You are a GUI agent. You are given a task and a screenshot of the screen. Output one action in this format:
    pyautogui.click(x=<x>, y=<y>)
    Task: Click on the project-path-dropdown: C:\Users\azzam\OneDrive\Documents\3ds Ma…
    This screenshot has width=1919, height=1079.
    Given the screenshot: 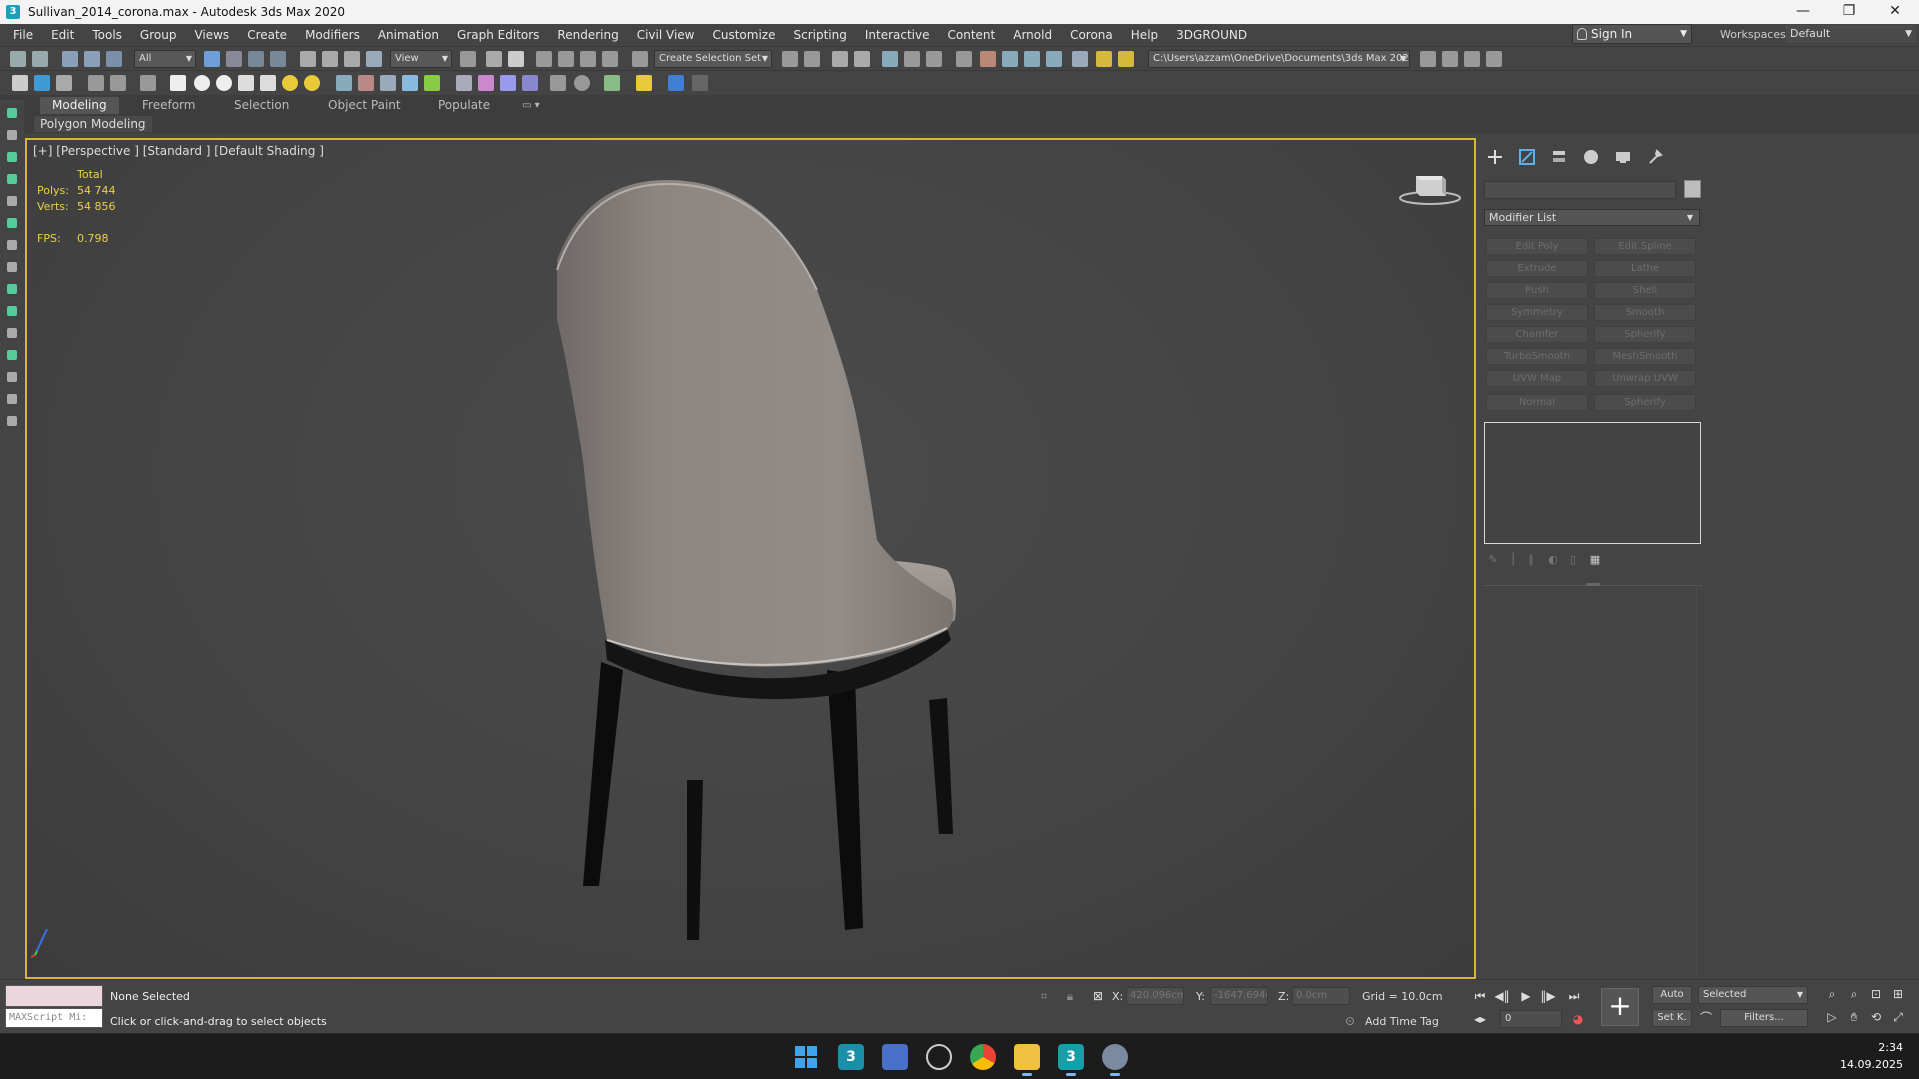 What is the action you would take?
    pyautogui.click(x=1279, y=59)
    